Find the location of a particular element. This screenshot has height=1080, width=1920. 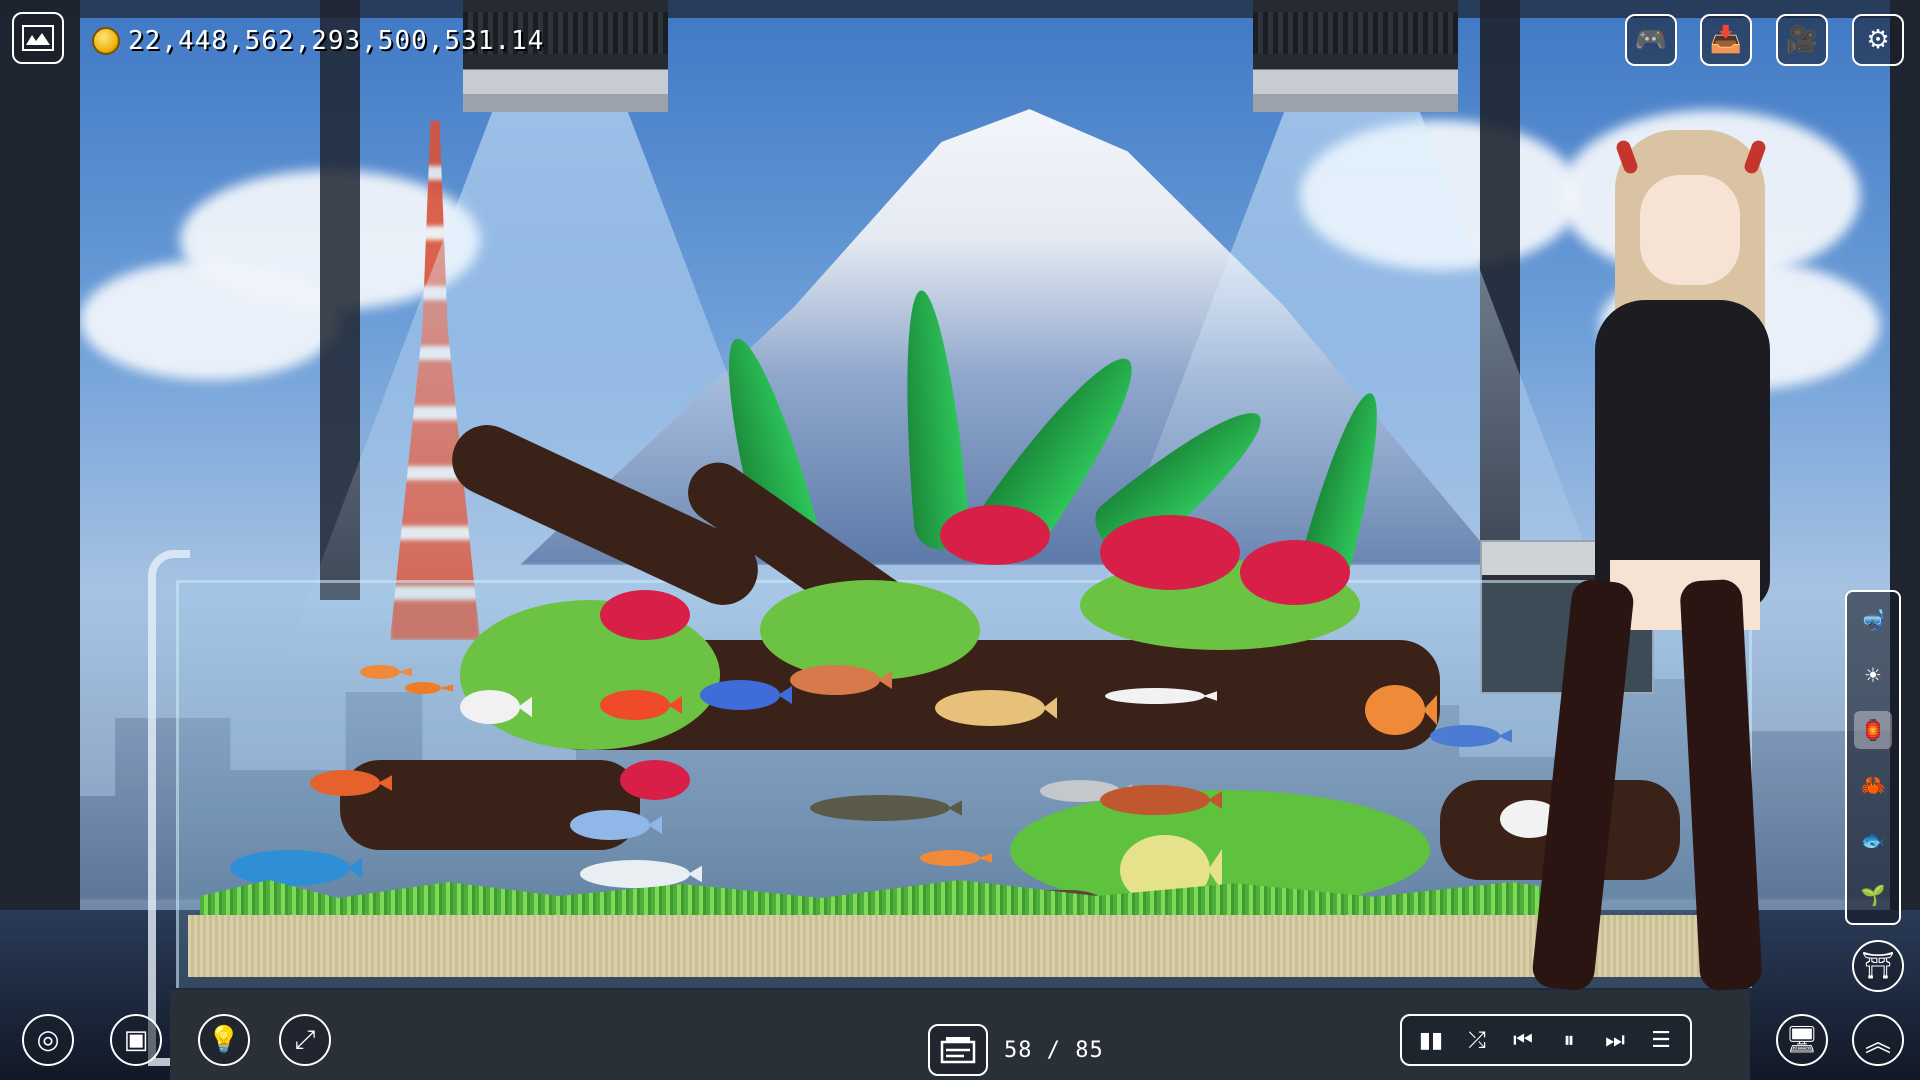

next-button: ⏭ is located at coordinates (1615, 1040).